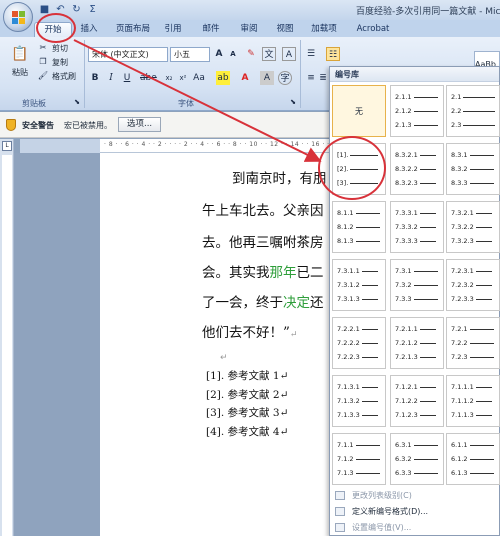  Describe the element at coordinates (43, 62) in the screenshot. I see `copy-icon: ❐` at that location.